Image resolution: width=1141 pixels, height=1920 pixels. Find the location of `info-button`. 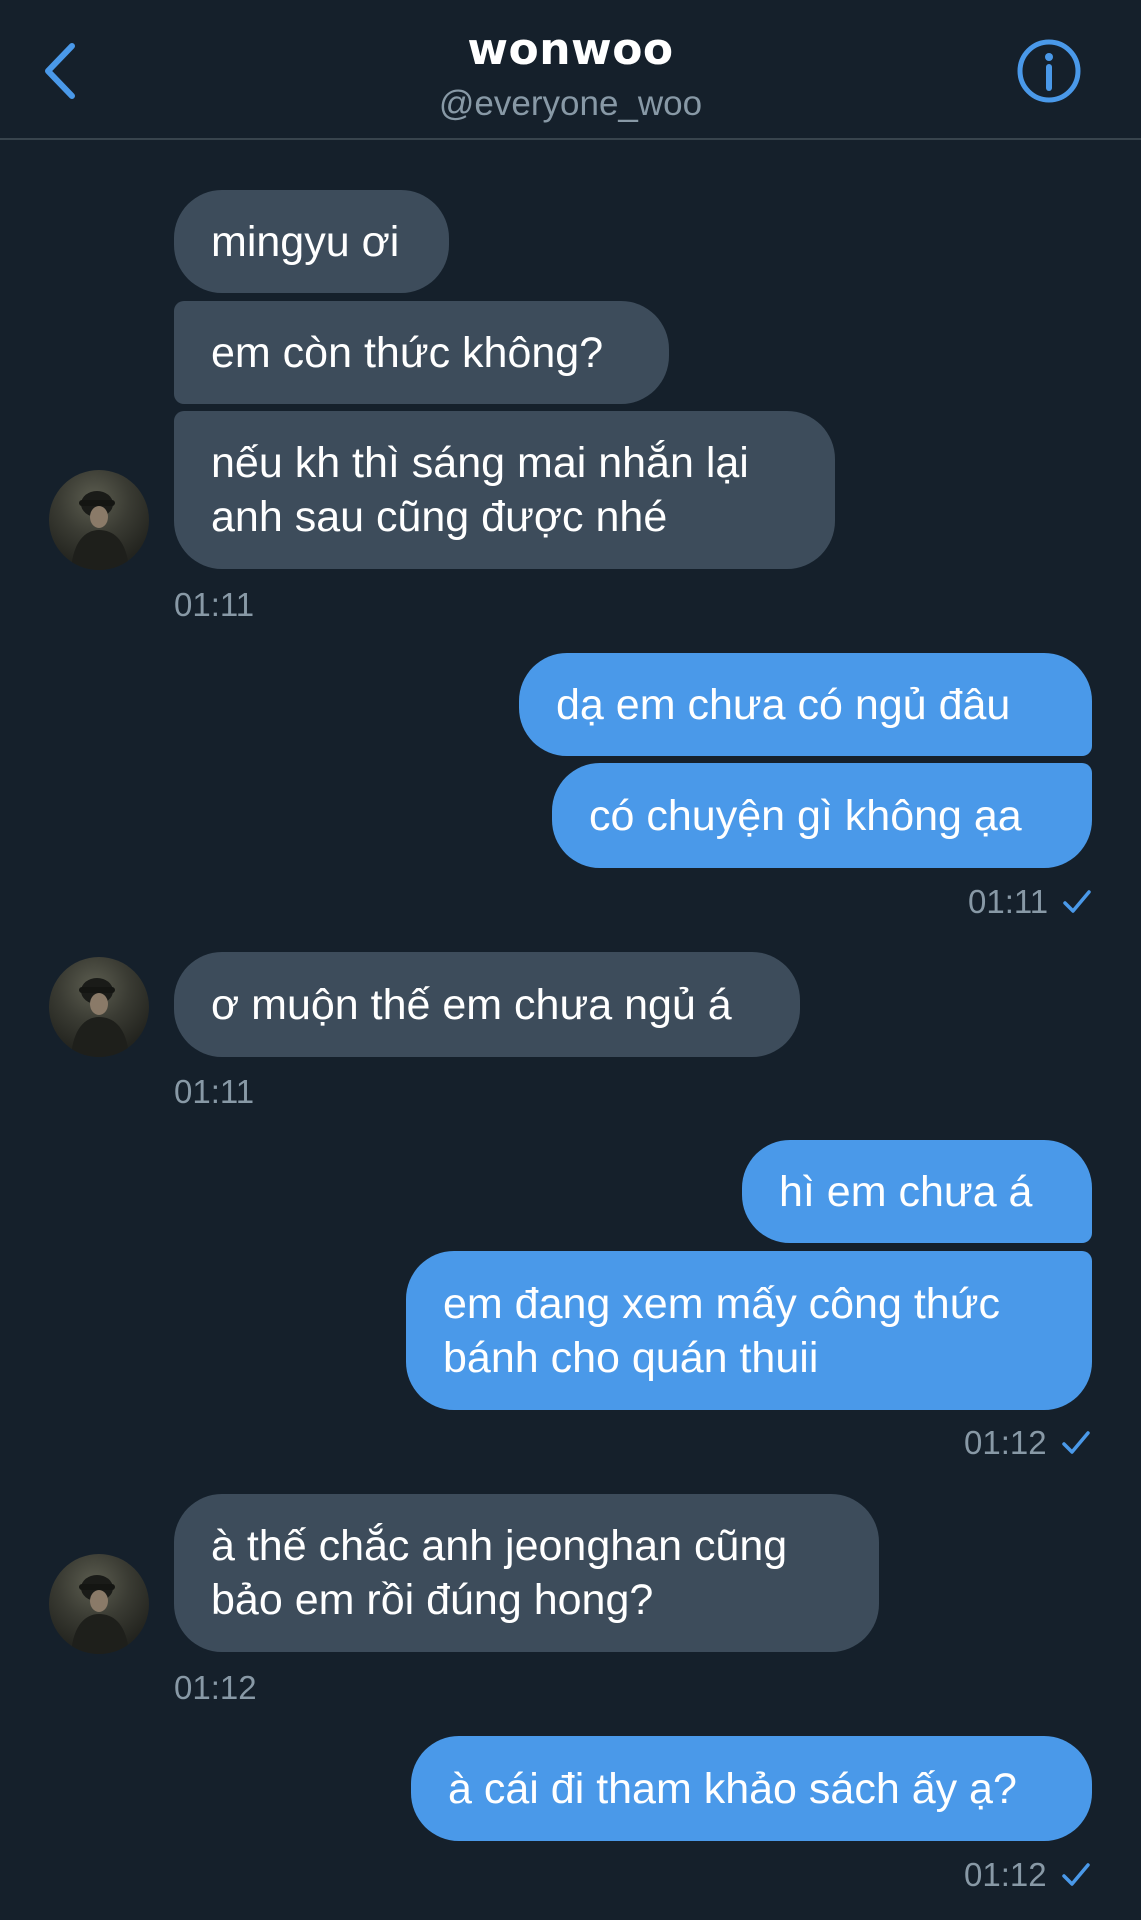

info-button is located at coordinates (1049, 71).